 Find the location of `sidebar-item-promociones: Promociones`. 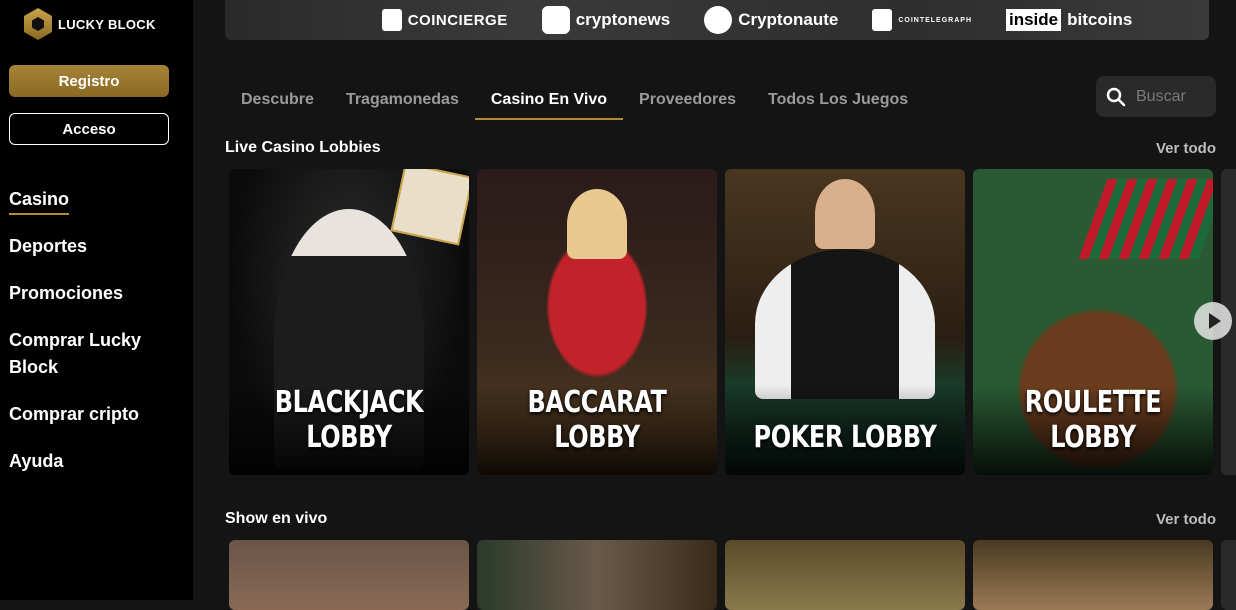

sidebar-item-promociones: Promociones is located at coordinates (96, 293).